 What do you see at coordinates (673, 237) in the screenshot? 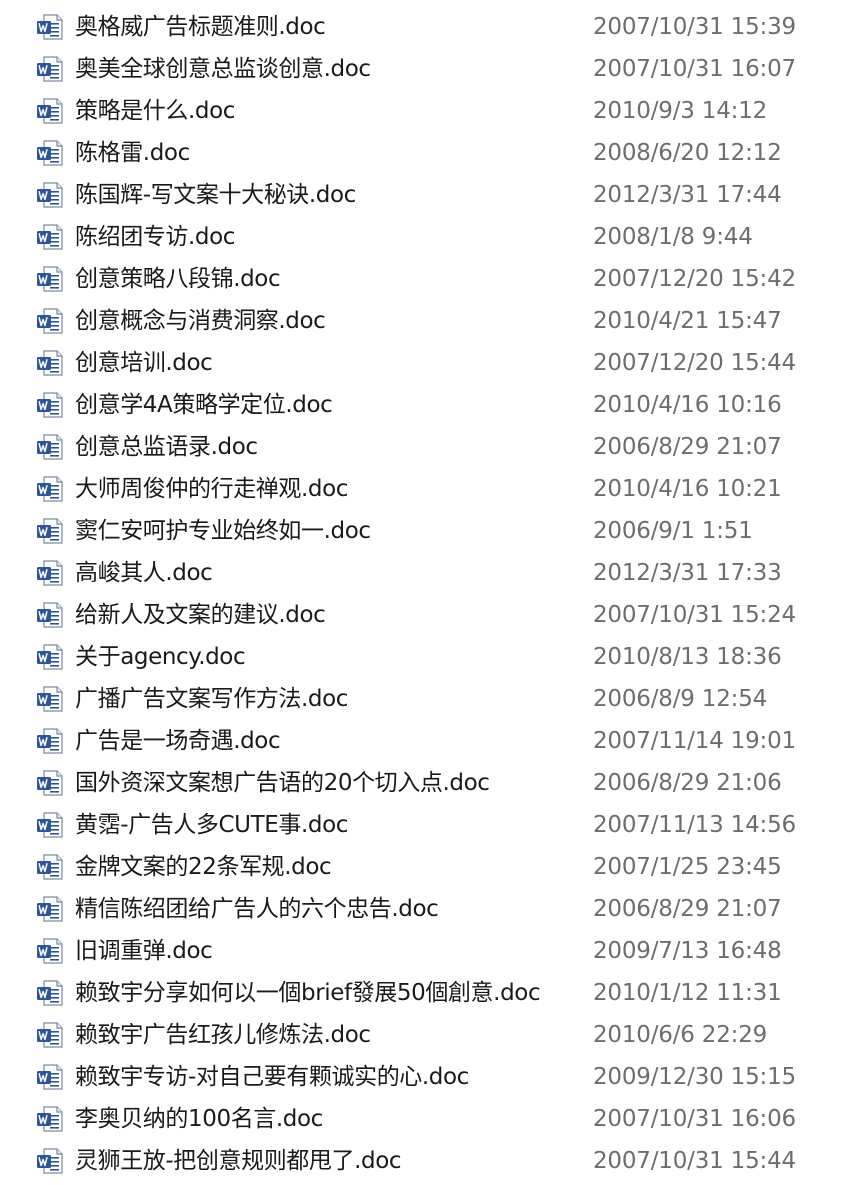
I see `file-modified-date: 2008/1/8 9:44` at bounding box center [673, 237].